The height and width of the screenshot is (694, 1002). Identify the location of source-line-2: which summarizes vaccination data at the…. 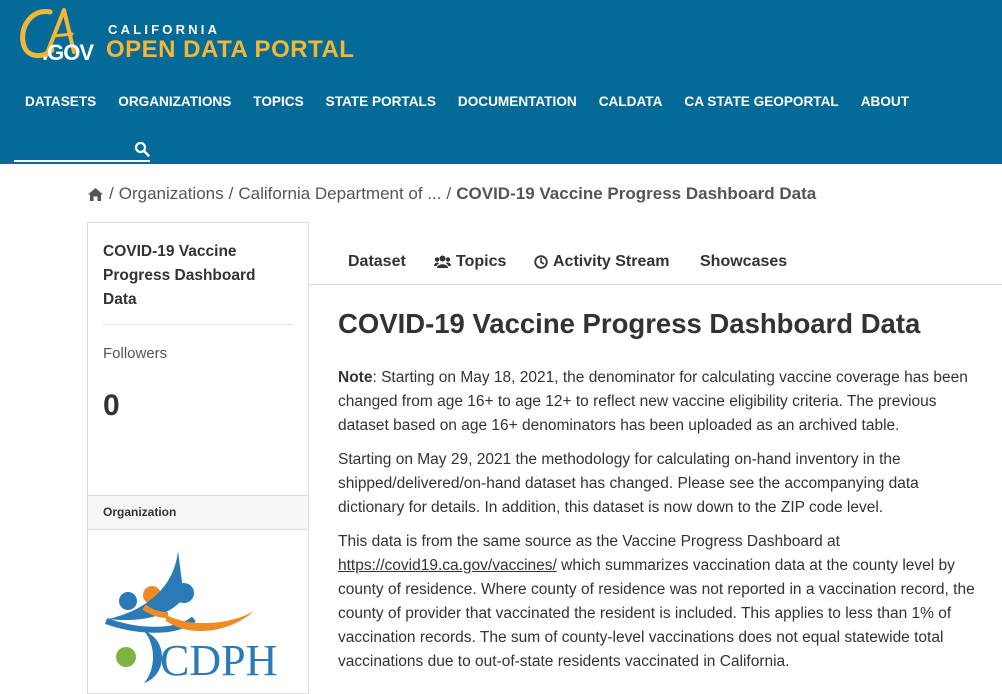
(755, 565).